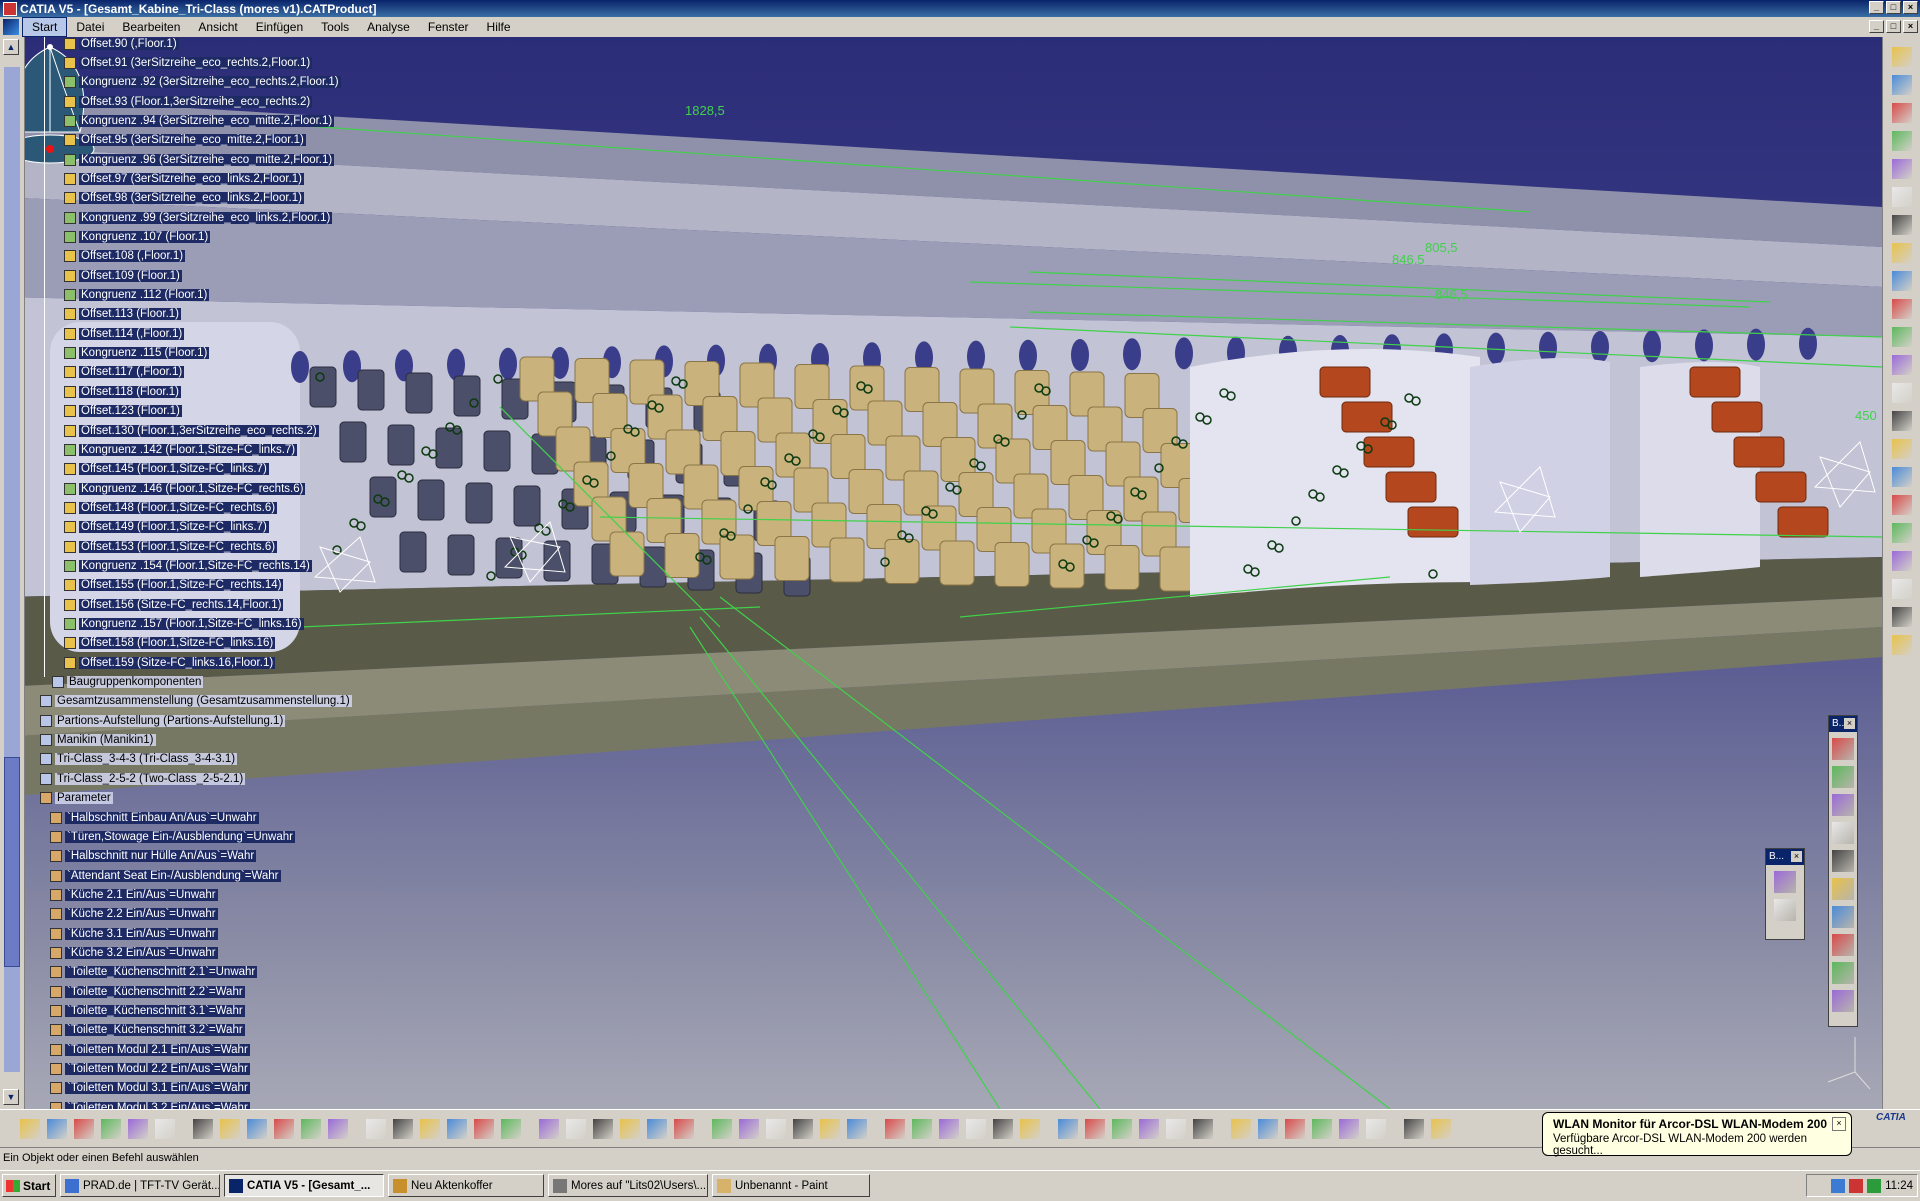  What do you see at coordinates (174, 585) in the screenshot?
I see `tree-node: Offset.155 (Floor.1,Sitze-FC_rechts.14)` at bounding box center [174, 585].